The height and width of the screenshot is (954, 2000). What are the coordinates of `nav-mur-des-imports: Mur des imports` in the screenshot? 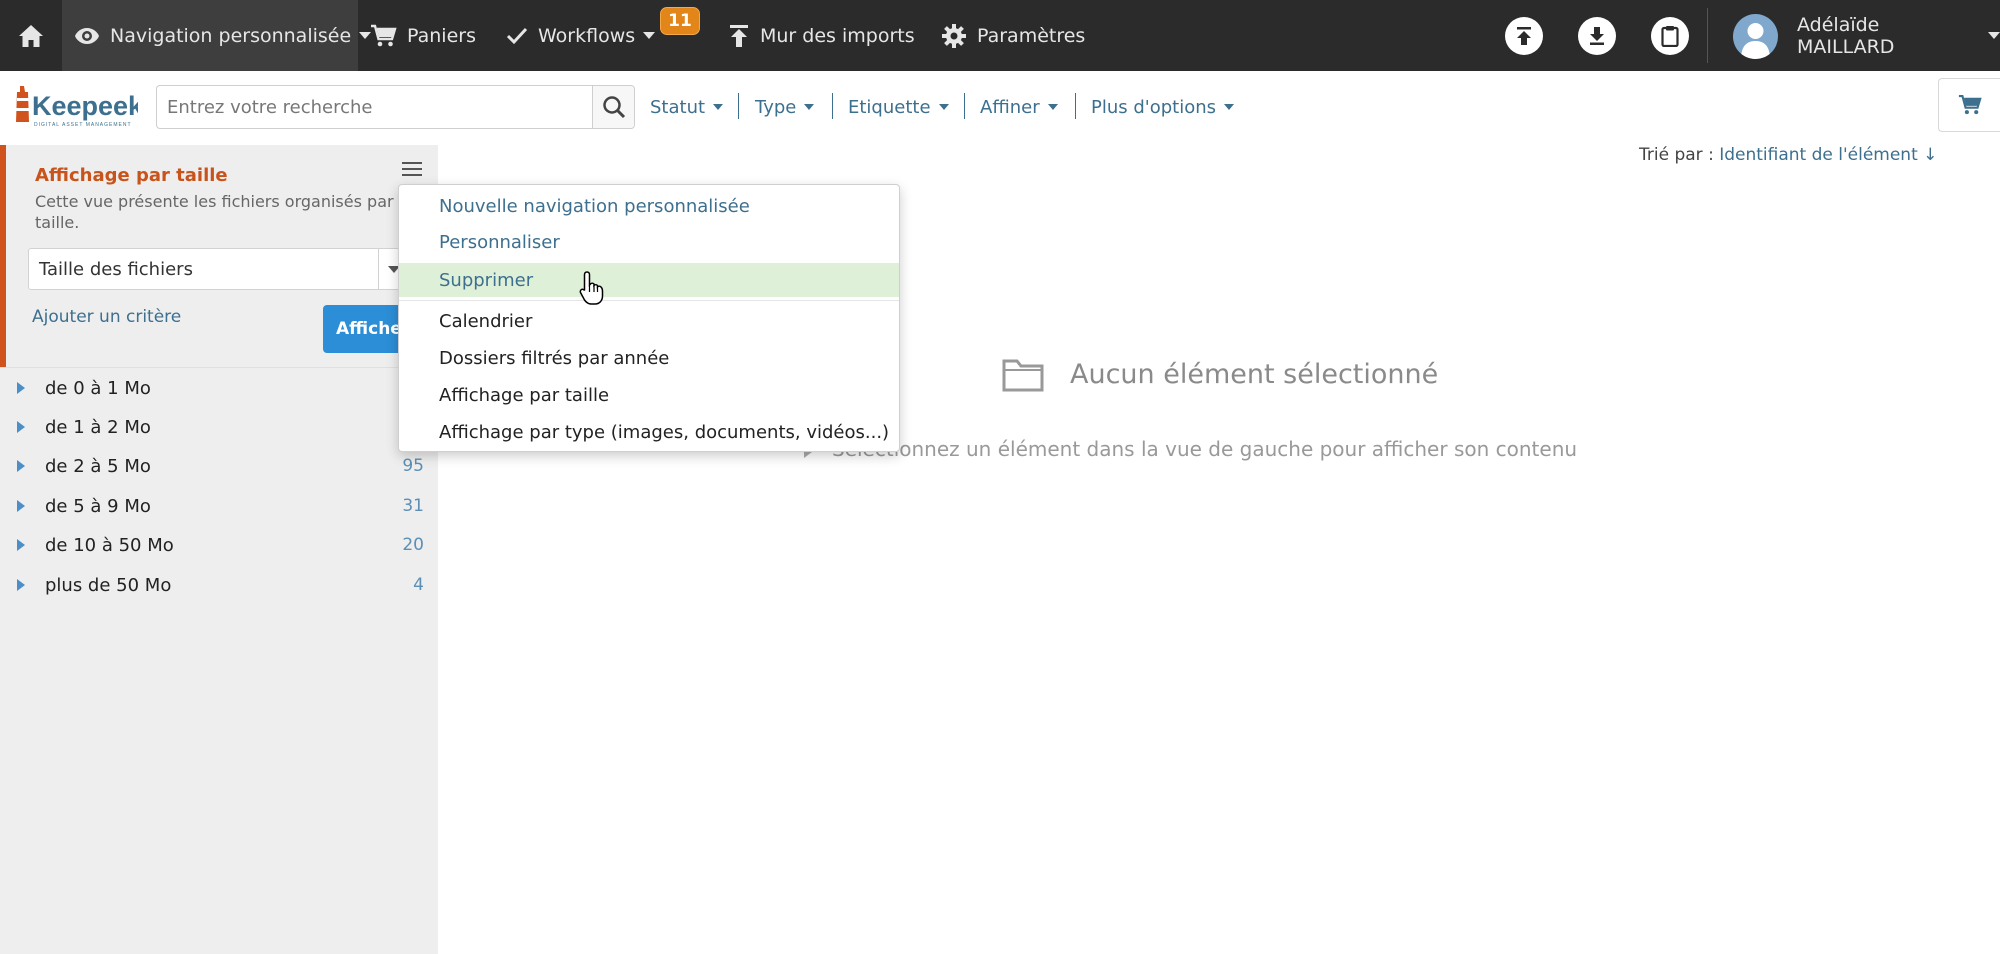 It's located at (821, 35).